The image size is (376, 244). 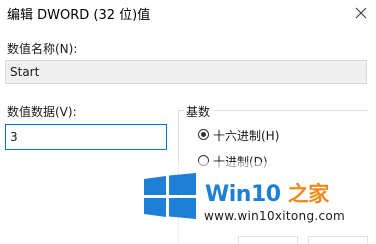 I want to click on close-button, so click(x=361, y=13).